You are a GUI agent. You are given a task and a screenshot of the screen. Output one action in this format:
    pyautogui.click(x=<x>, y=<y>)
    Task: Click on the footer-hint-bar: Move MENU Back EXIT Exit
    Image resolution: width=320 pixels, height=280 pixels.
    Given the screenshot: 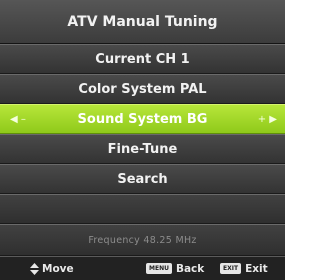 What is the action you would take?
    pyautogui.click(x=142, y=268)
    